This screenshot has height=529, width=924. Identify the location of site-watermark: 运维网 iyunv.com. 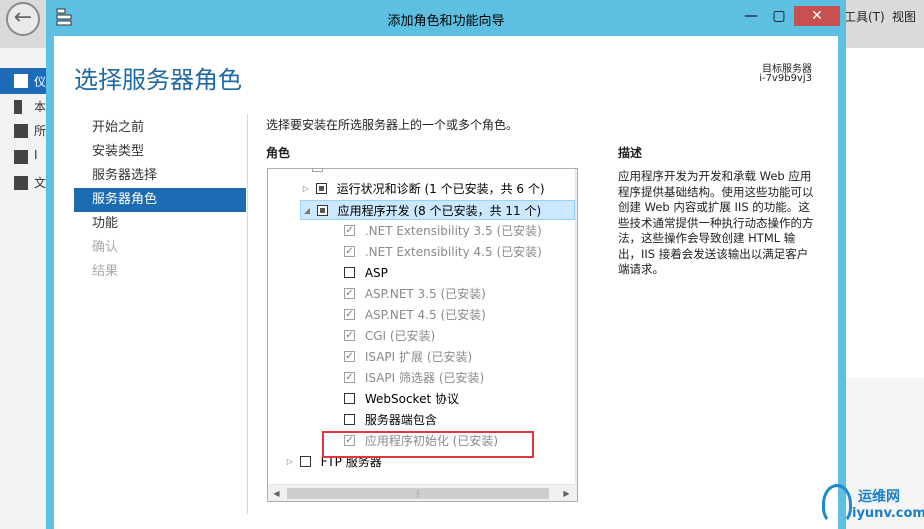
(873, 503).